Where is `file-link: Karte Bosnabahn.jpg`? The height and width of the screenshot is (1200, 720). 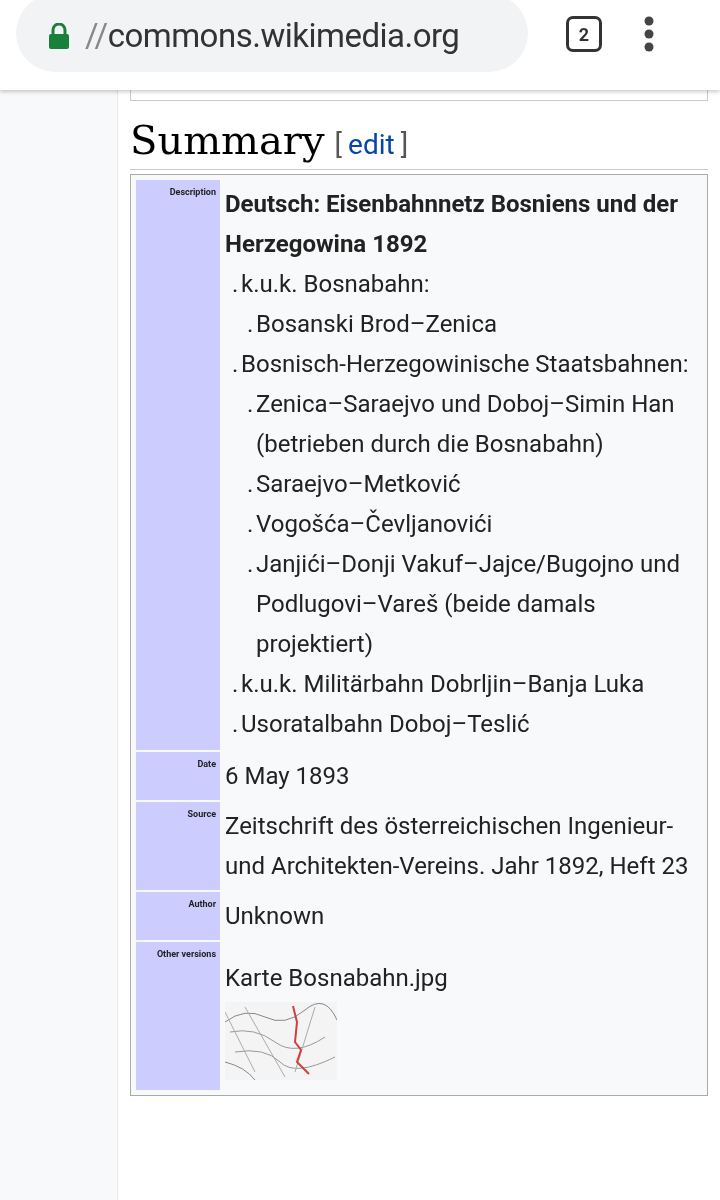
file-link: Karte Bosnabahn.jpg is located at coordinates (336, 978).